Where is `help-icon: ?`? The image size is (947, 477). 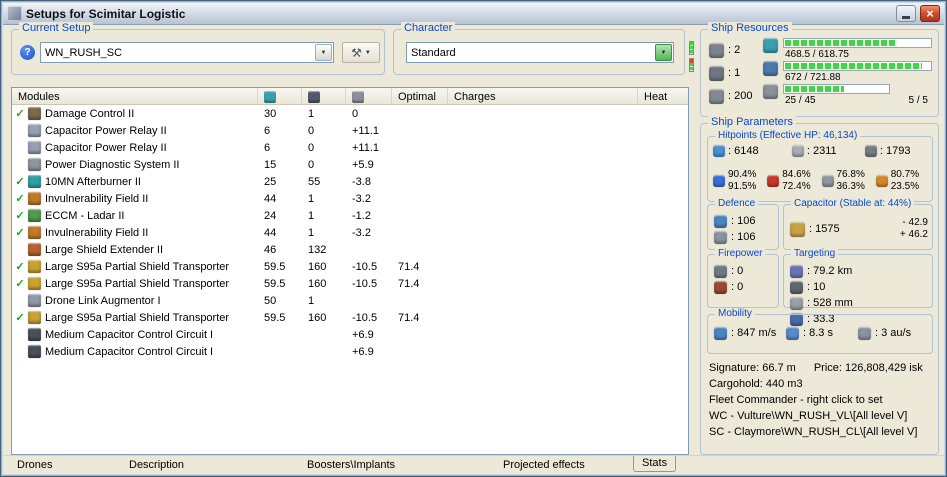 help-icon: ? is located at coordinates (27, 52).